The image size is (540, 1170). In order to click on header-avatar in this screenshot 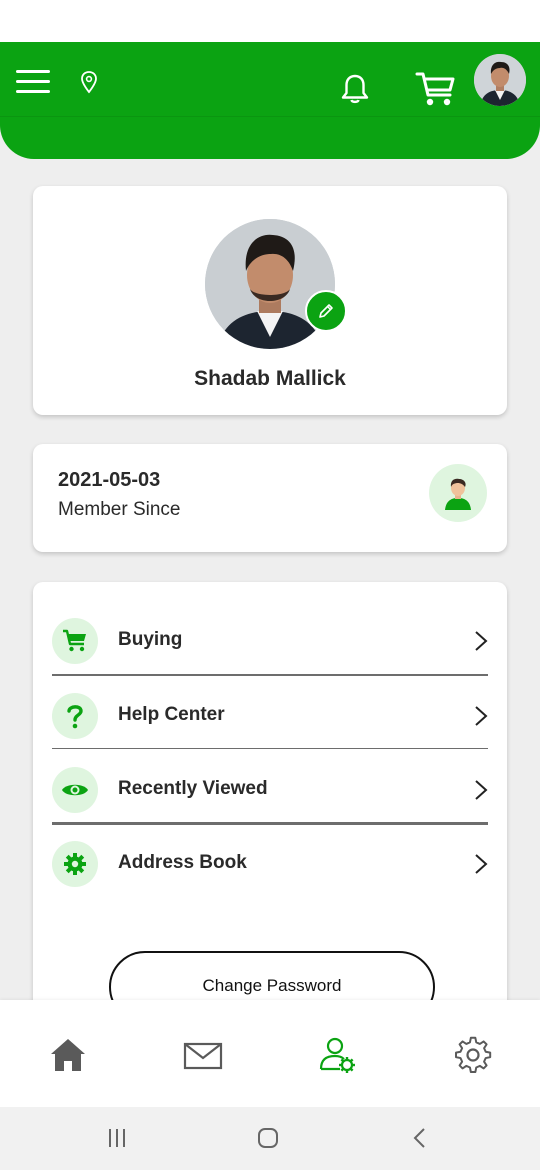, I will do `click(500, 80)`.